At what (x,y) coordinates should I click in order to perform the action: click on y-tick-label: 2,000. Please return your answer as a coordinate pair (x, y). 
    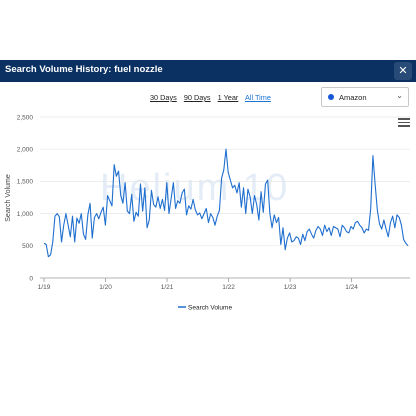
    Looking at the image, I should click on (25, 150).